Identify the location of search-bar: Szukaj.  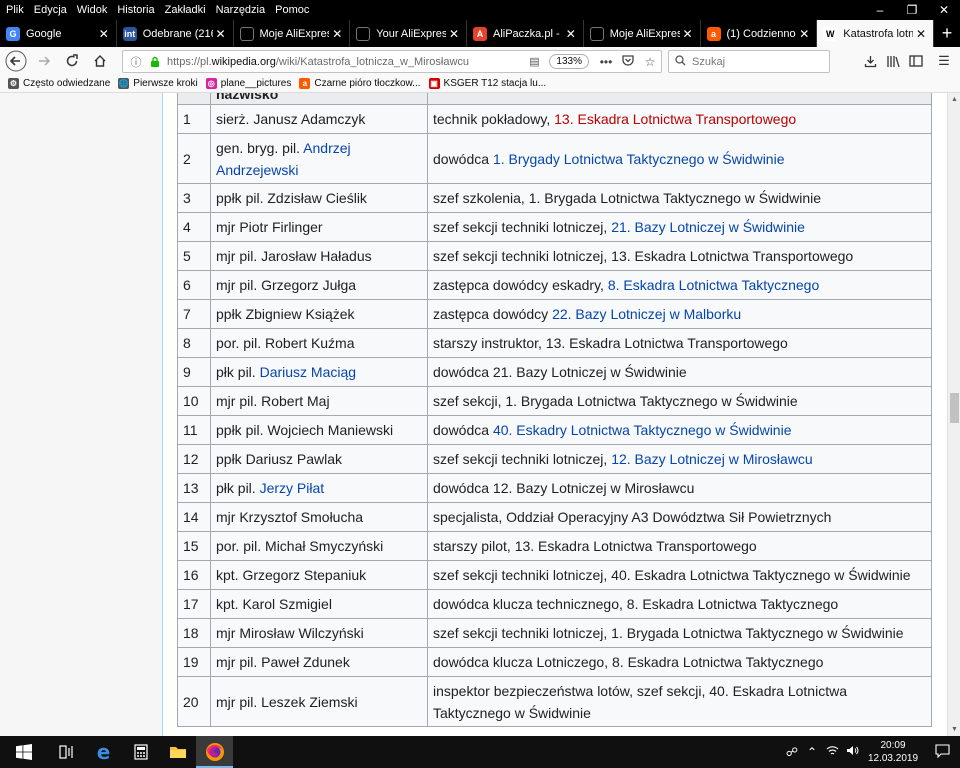
(749, 61).